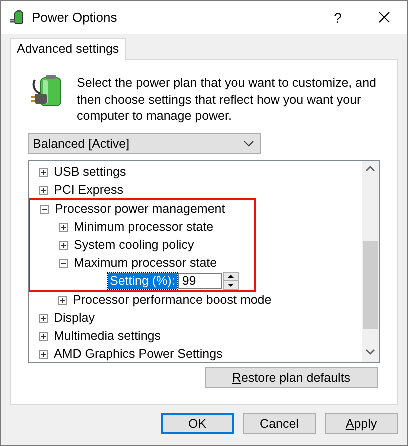  Describe the element at coordinates (107, 336) in the screenshot. I see `tree-item: Multimedia settings` at that location.